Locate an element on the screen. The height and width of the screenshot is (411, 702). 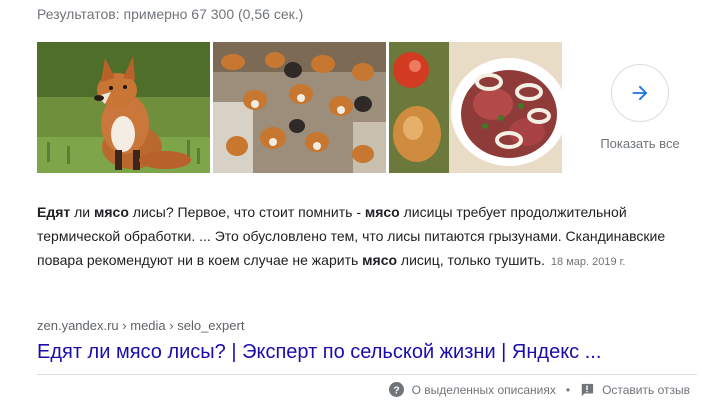
snippet-text: лисиц, только тушить. is located at coordinates (471, 260).